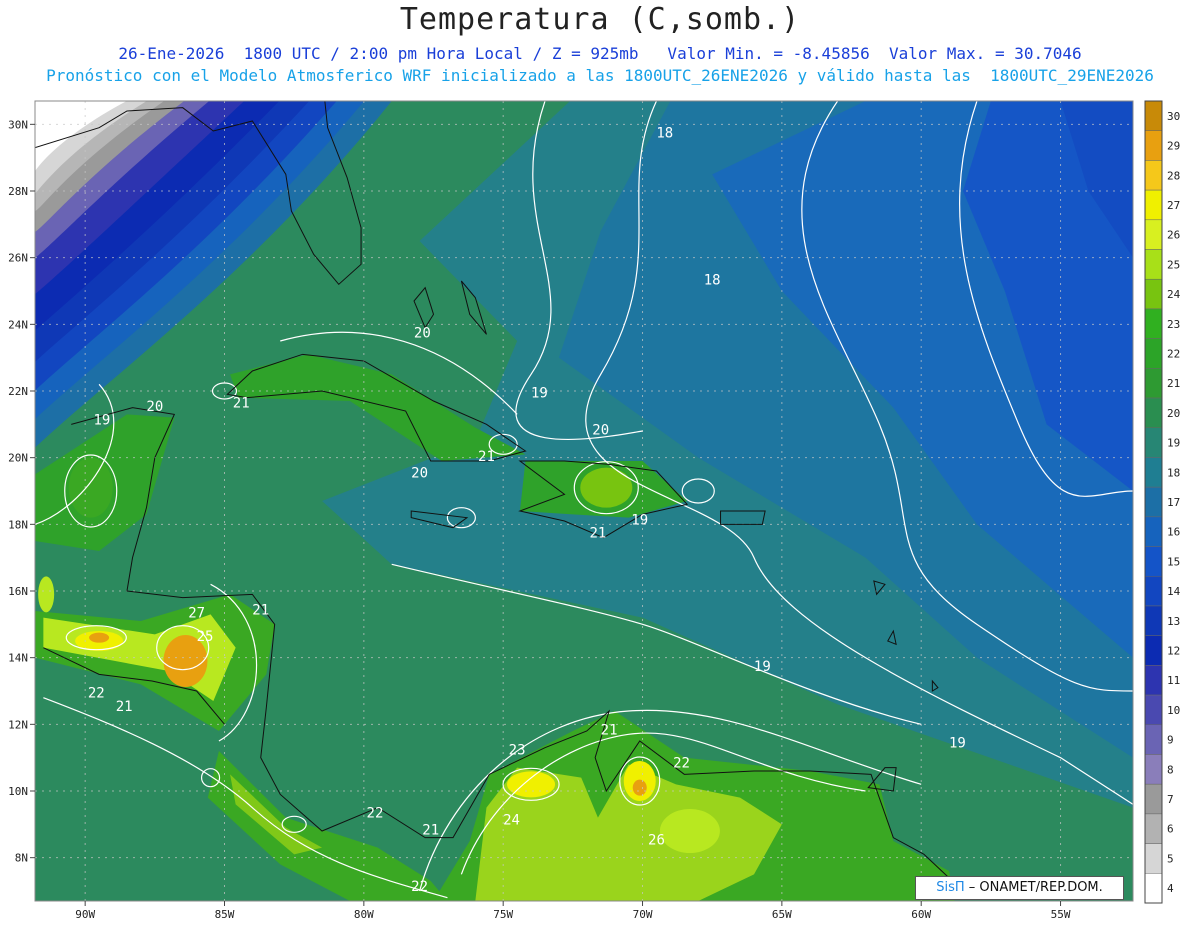 This screenshot has height=927, width=1200. Describe the element at coordinates (1173, 353) in the screenshot. I see `colorbar-label: 22` at that location.